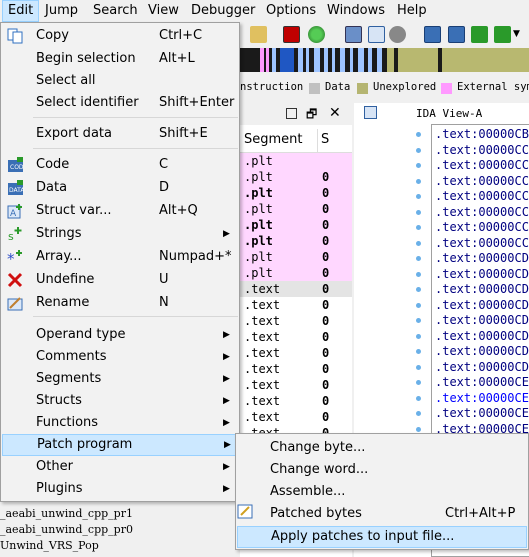  I want to click on ida-view-title: IDA View-A, so click(449, 113).